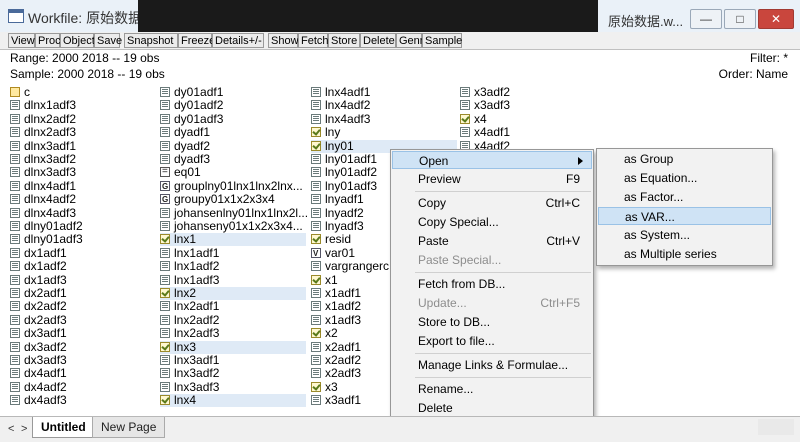 The height and width of the screenshot is (442, 800). What do you see at coordinates (384, 92) in the screenshot?
I see `workfile-object-item: lnx4adf1` at bounding box center [384, 92].